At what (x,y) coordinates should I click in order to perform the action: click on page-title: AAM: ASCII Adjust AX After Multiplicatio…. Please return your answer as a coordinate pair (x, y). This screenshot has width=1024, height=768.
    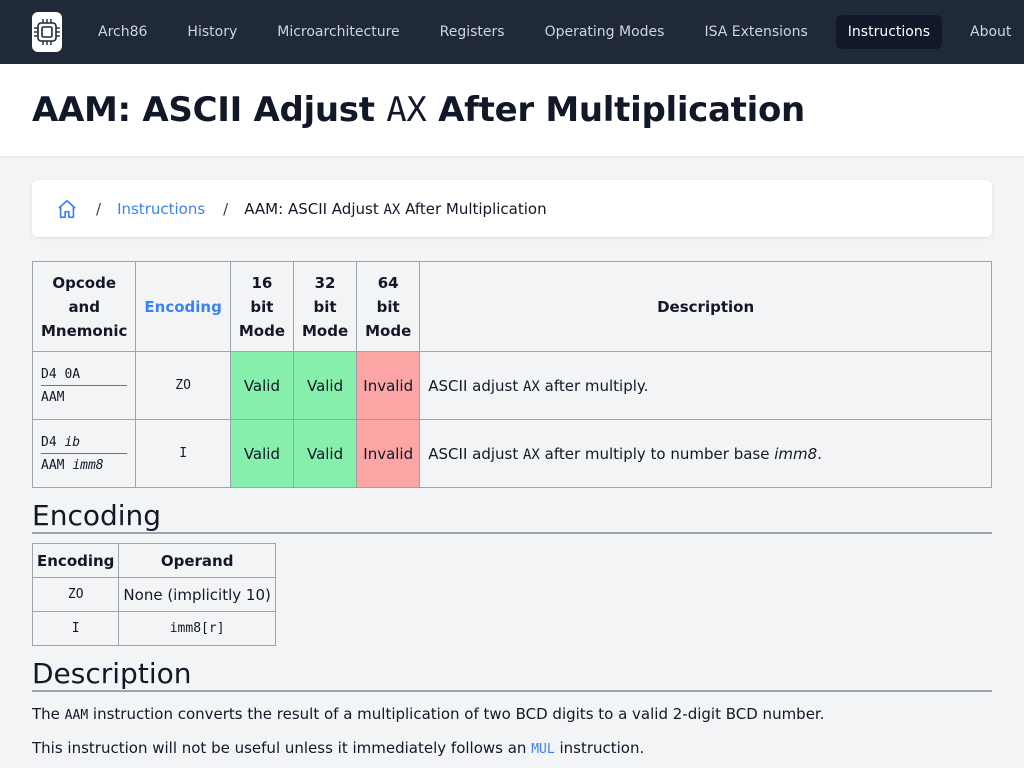
    Looking at the image, I should click on (418, 110).